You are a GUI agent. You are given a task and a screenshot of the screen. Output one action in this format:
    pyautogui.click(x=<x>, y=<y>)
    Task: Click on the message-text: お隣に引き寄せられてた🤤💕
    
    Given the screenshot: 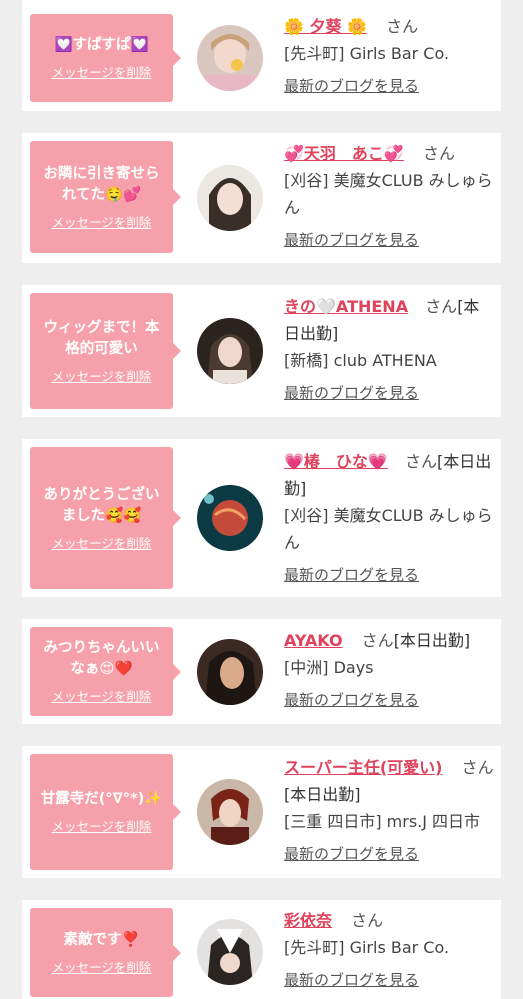 What is the action you would take?
    pyautogui.click(x=101, y=184)
    